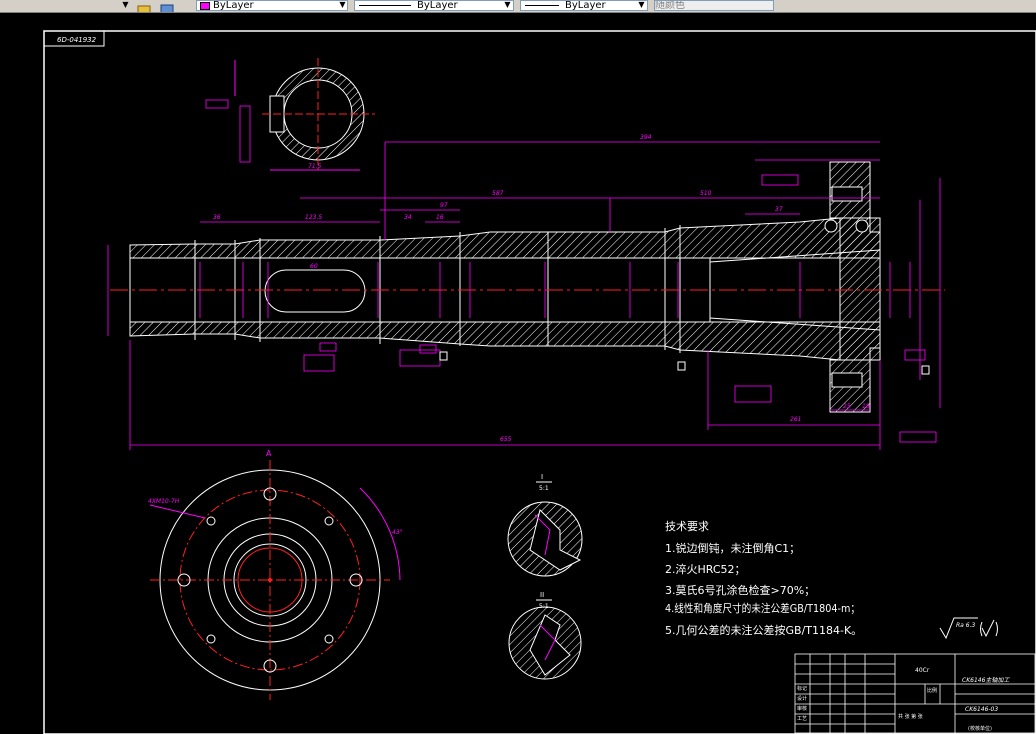  Describe the element at coordinates (385, 5) in the screenshot. I see `linetype-preview` at that location.